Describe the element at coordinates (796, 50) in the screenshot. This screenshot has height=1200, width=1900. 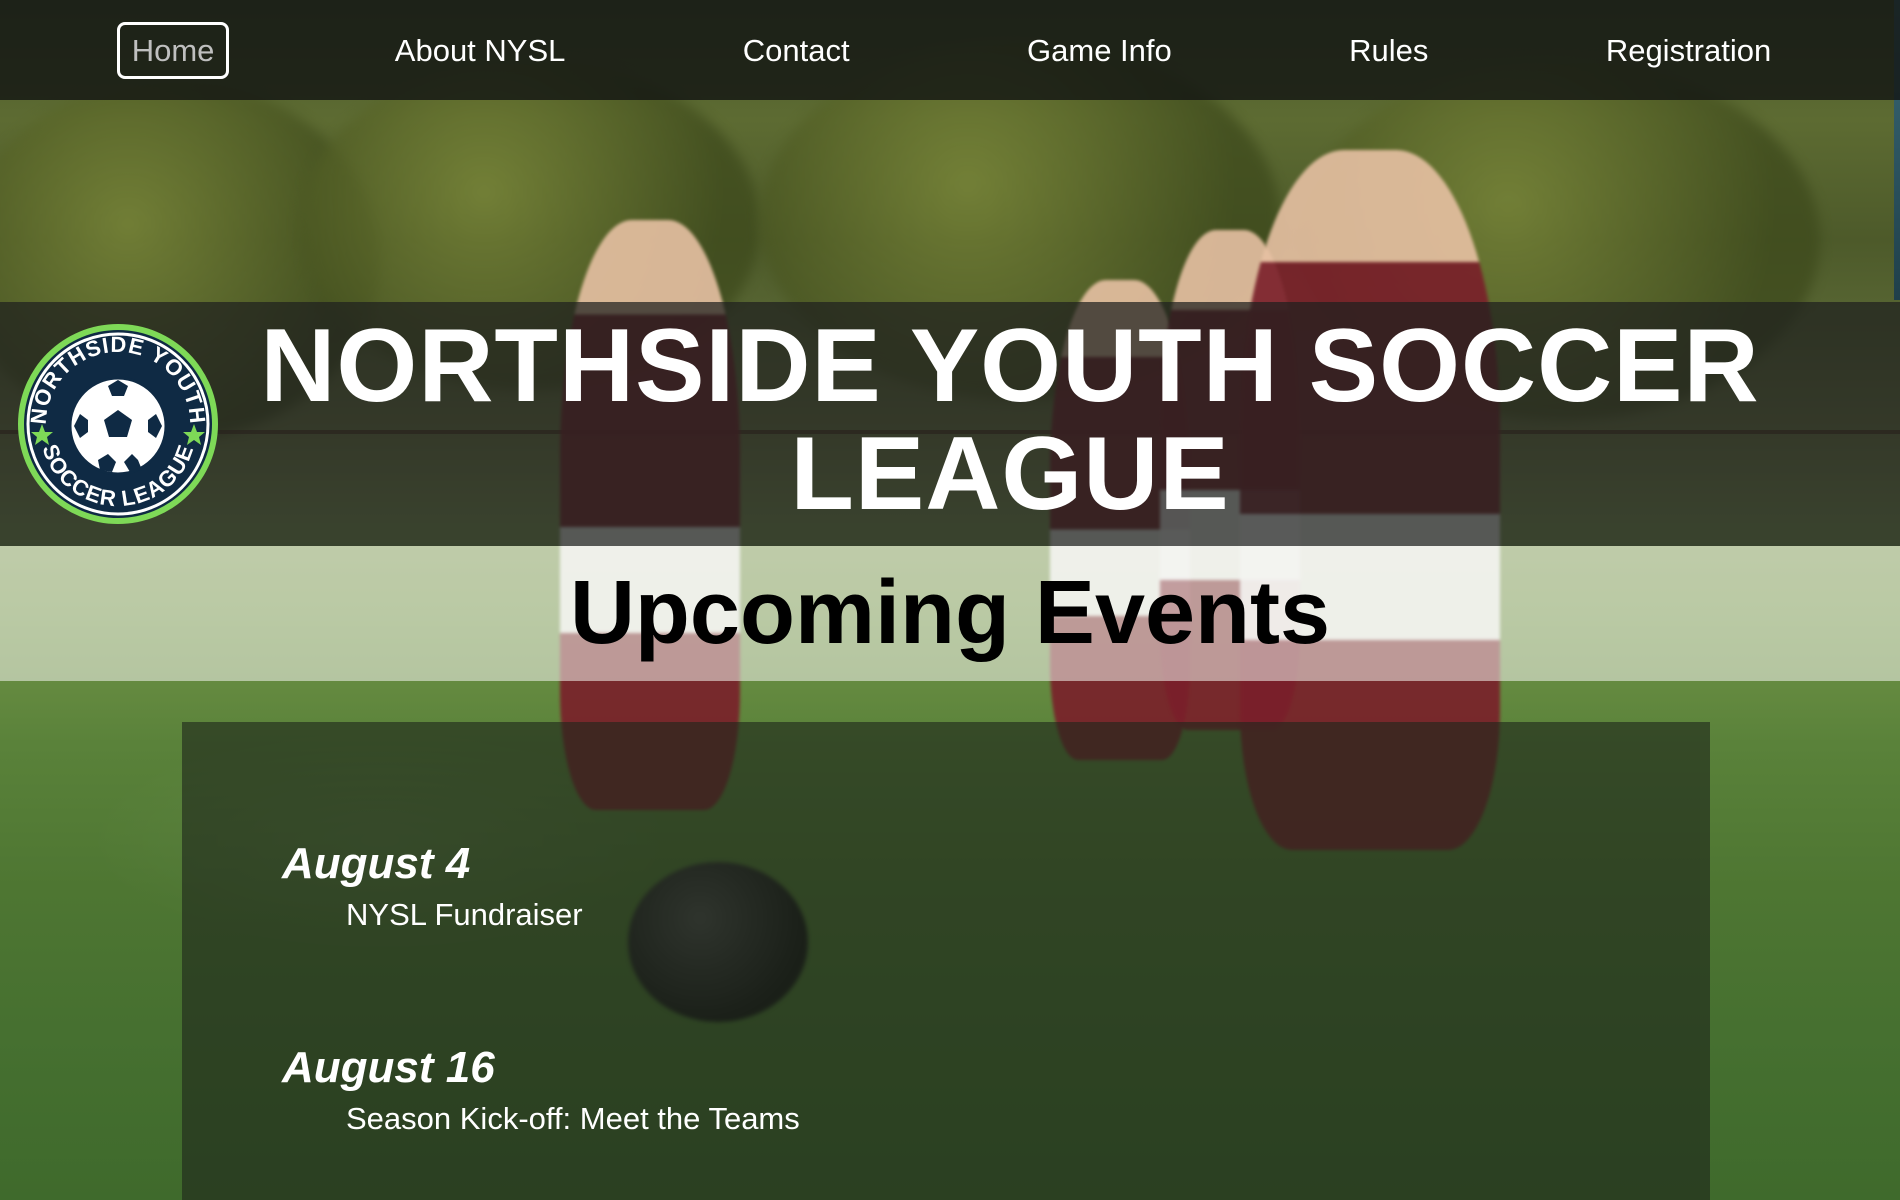
I see `nav-contact: Contact` at that location.